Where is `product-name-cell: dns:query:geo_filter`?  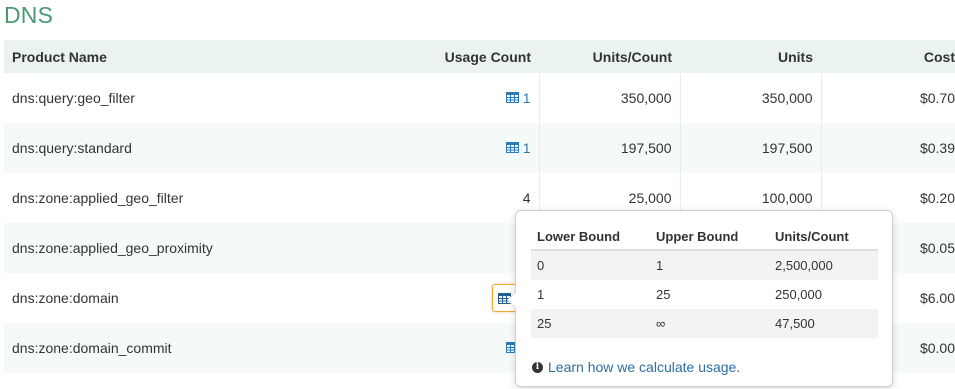
product-name-cell: dns:query:geo_filter is located at coordinates (167, 98).